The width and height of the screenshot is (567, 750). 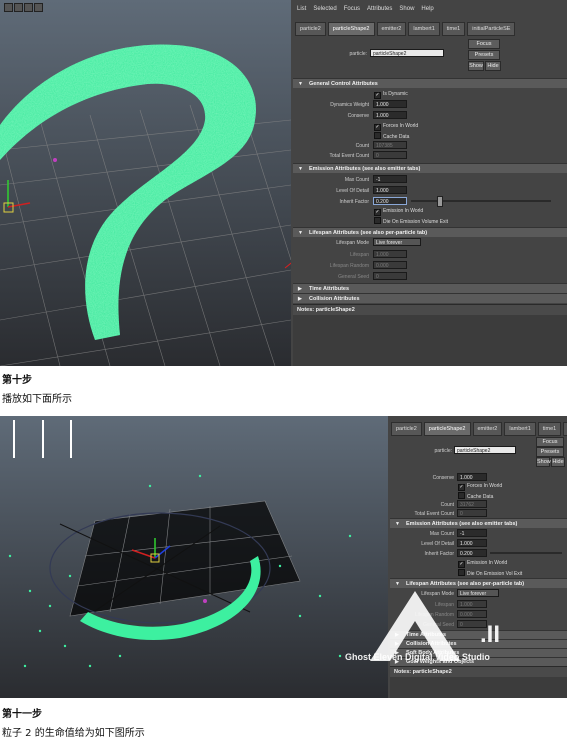 What do you see at coordinates (403, 211) in the screenshot?
I see `emission-in-world-label: Emission In World` at bounding box center [403, 211].